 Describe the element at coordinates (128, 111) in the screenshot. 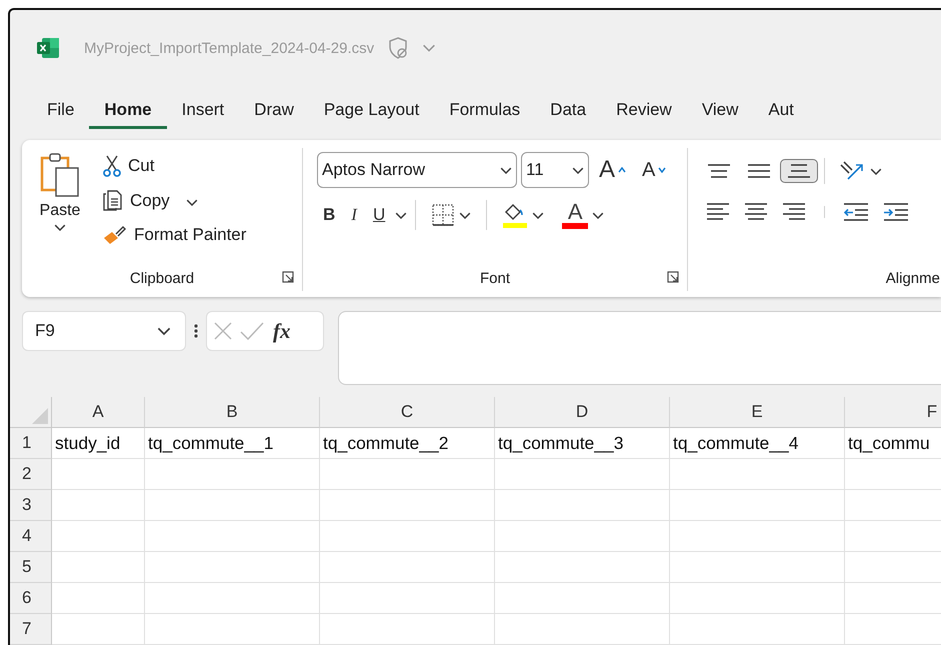

I see `ribbon-tab: Home` at that location.